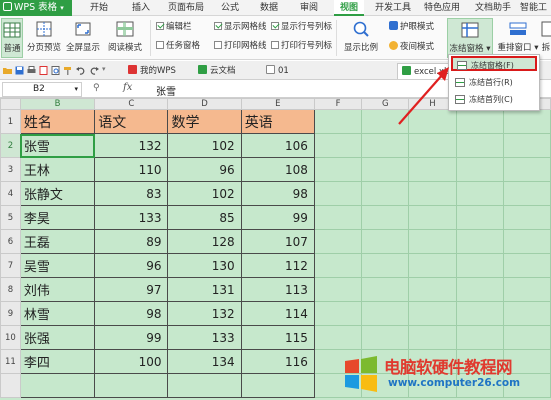  I want to click on app-menu-button: WPS 表格 ▾, so click(36, 8).